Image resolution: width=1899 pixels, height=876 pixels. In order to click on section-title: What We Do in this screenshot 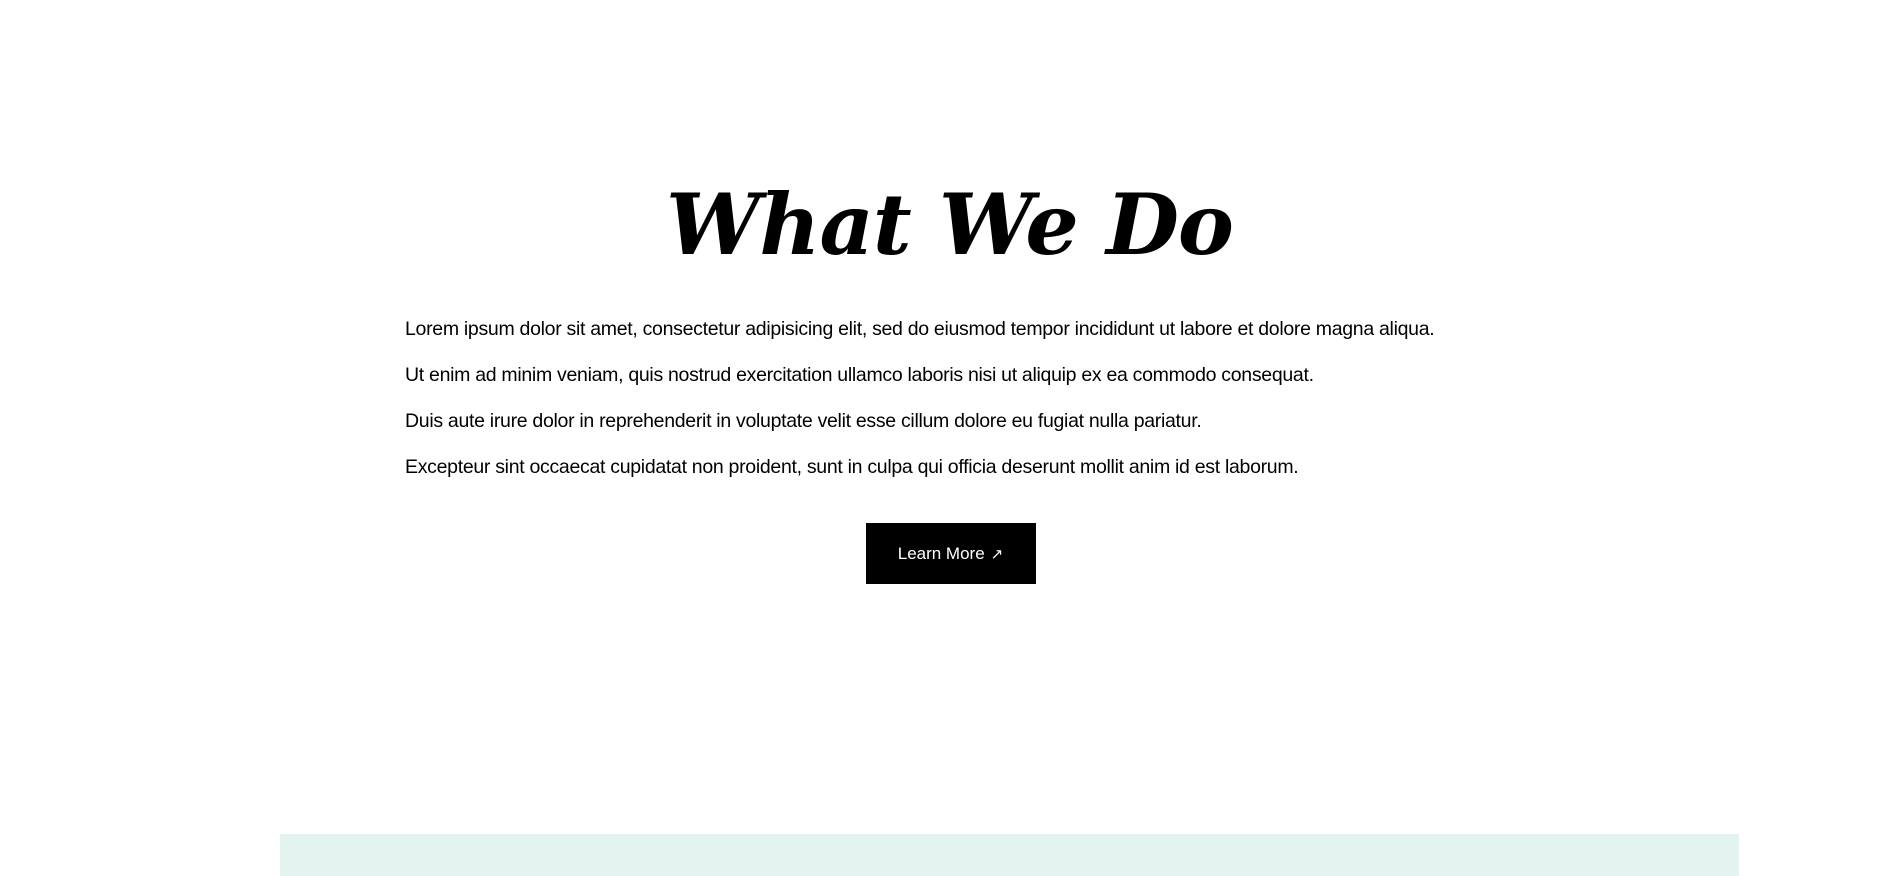, I will do `click(950, 224)`.